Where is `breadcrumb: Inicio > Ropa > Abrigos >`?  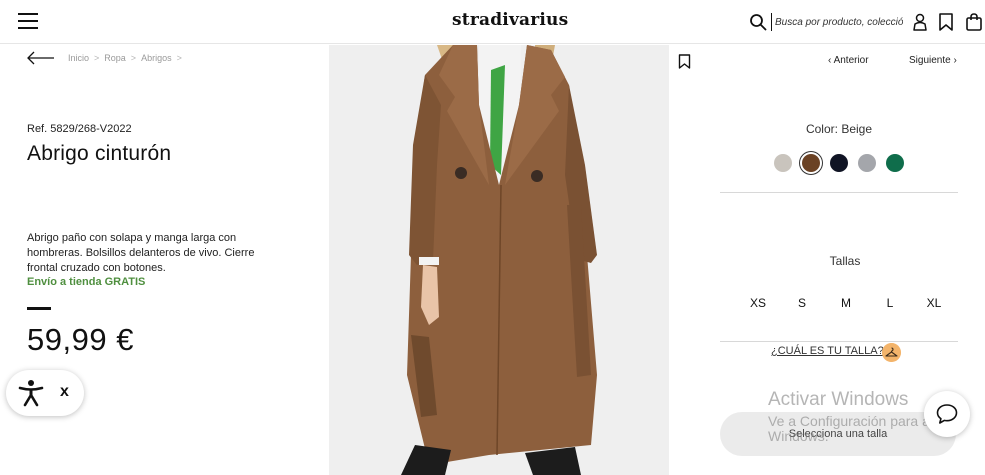 breadcrumb: Inicio > Ropa > Abrigos > is located at coordinates (125, 58).